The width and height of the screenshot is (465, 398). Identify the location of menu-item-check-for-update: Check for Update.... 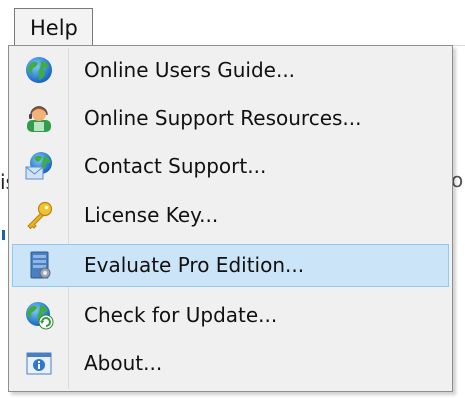
(230, 315).